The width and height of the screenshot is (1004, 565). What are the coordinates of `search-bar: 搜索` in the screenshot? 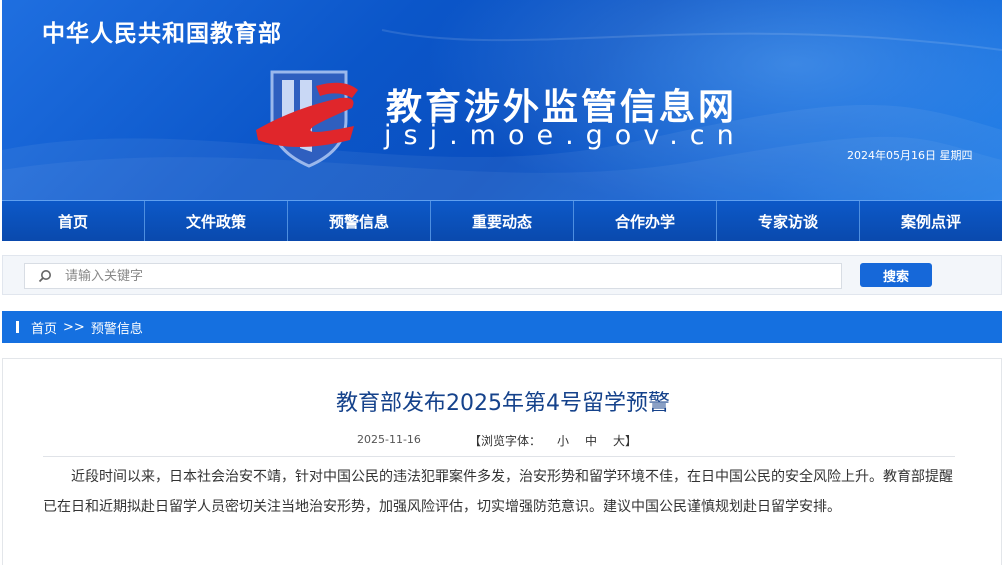 It's located at (502, 275).